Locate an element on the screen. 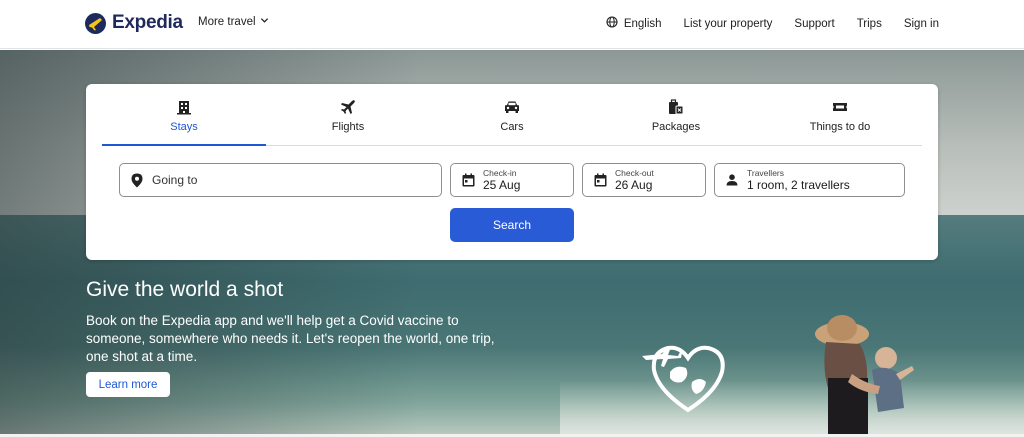 Image resolution: width=1024 pixels, height=437 pixels. ticket-icon is located at coordinates (840, 107).